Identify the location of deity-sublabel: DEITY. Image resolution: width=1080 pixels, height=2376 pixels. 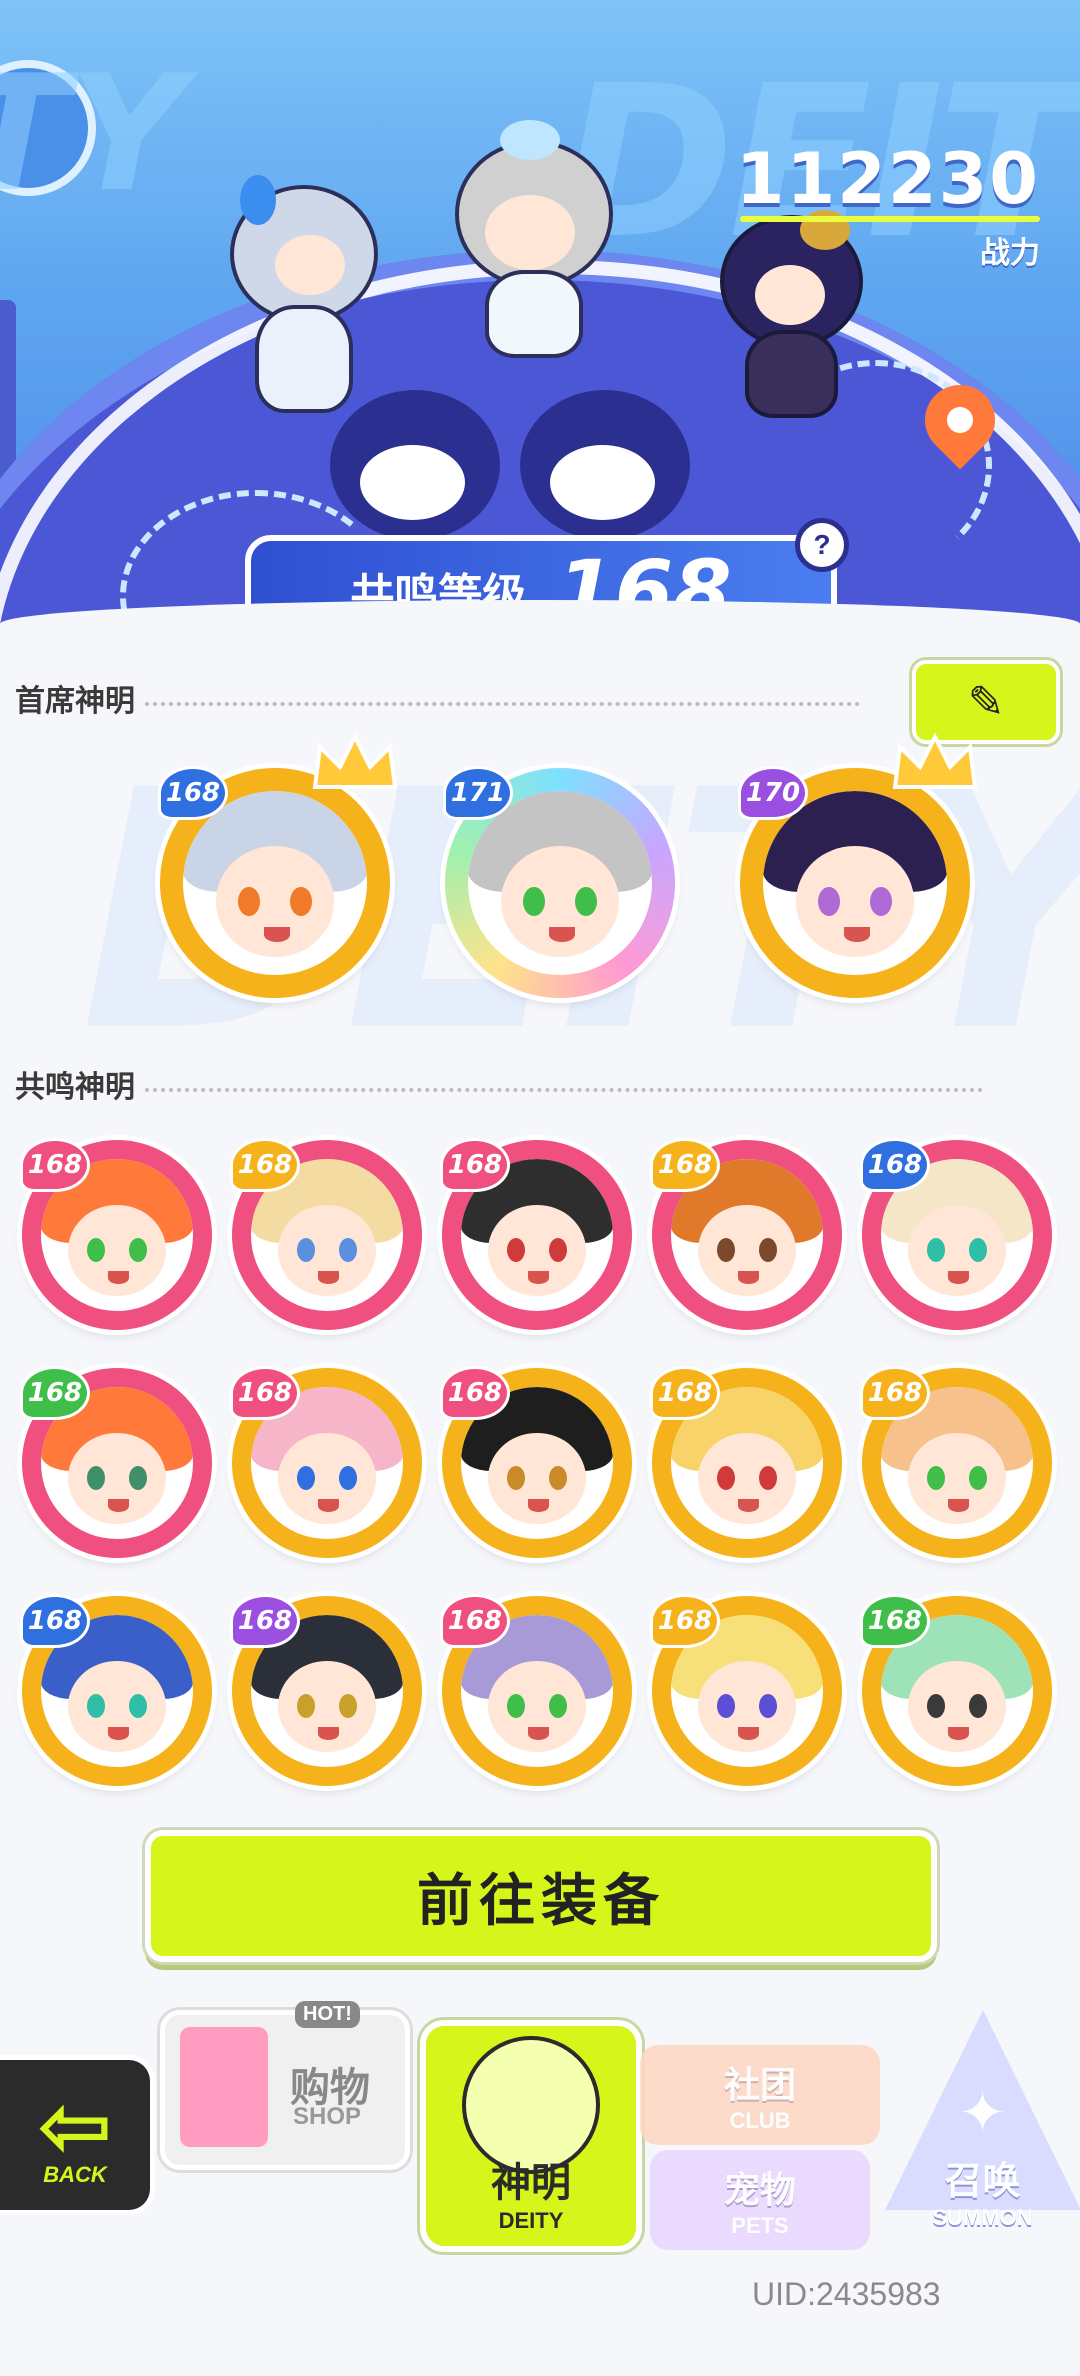
(531, 2220).